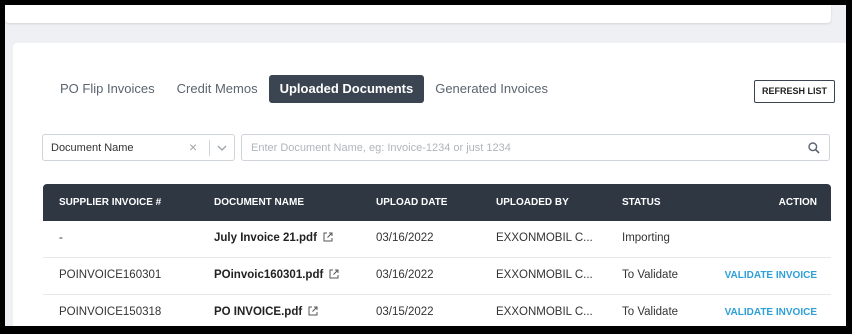 Image resolution: width=852 pixels, height=334 pixels. What do you see at coordinates (646, 238) in the screenshot?
I see `status-cell: Importing` at bounding box center [646, 238].